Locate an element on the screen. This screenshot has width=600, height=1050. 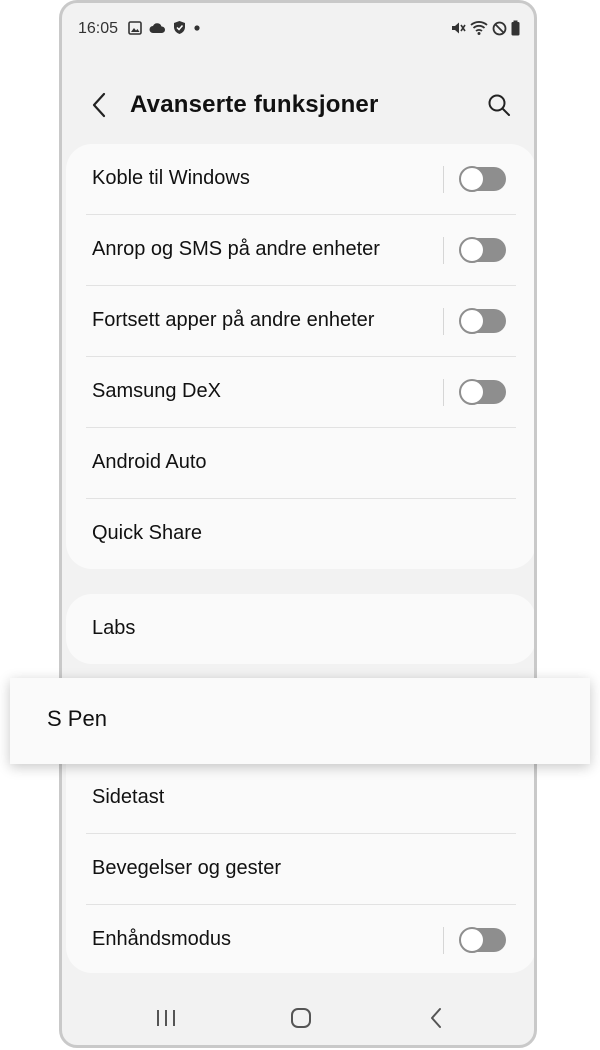
setting-row-enhandsmodus: Enhåndsmodus is located at coordinates (300, 940).